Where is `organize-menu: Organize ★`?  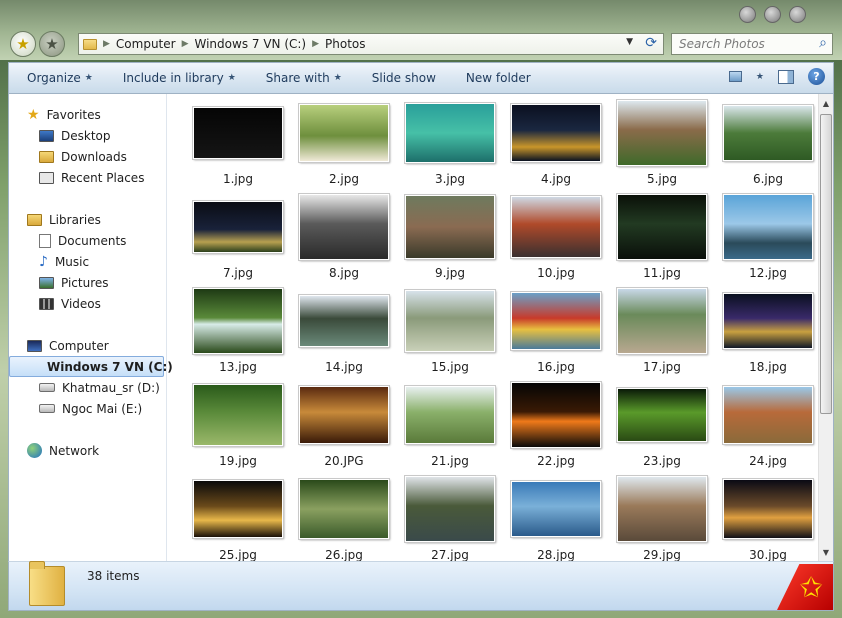
organize-menu: Organize ★ is located at coordinates (60, 78).